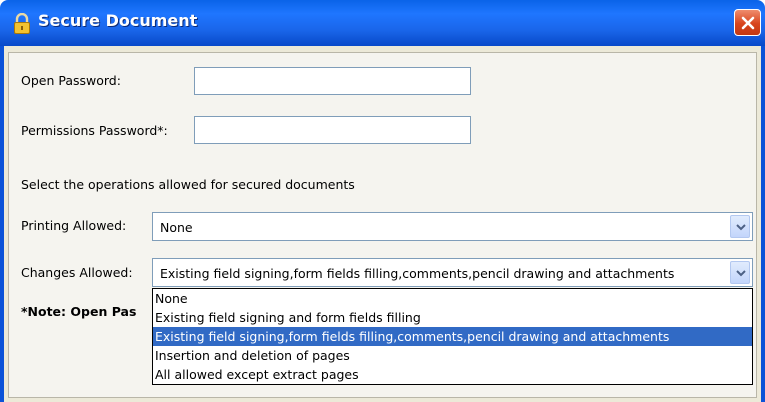 This screenshot has height=402, width=765. I want to click on window-frame-right, so click(763, 224).